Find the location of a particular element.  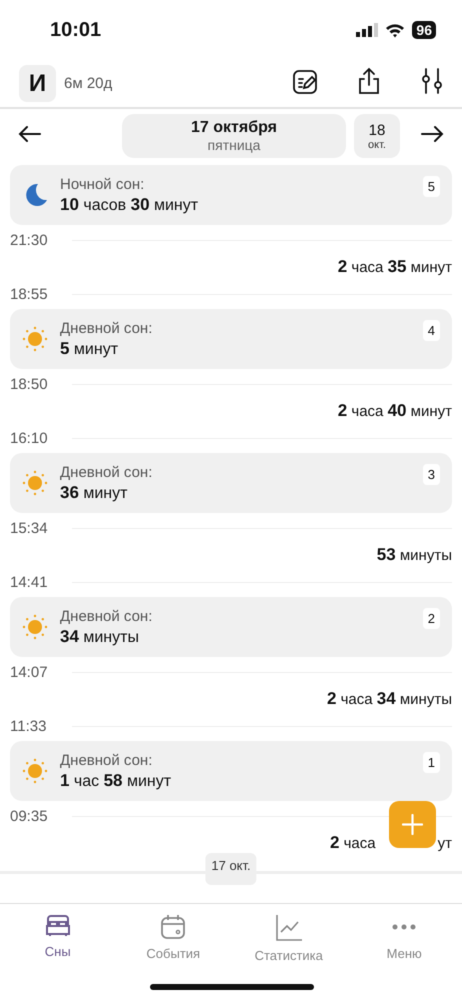

time-label: 14:41 is located at coordinates (29, 582).